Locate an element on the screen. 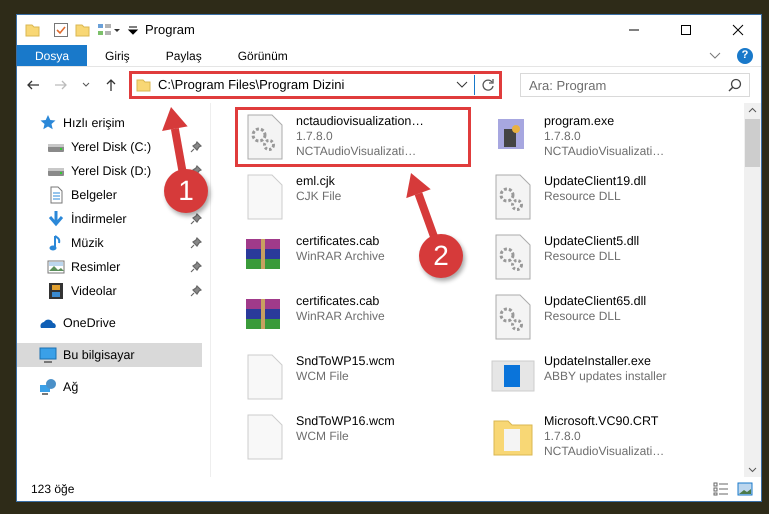  file-name: SndToWP15.wcm is located at coordinates (345, 361).